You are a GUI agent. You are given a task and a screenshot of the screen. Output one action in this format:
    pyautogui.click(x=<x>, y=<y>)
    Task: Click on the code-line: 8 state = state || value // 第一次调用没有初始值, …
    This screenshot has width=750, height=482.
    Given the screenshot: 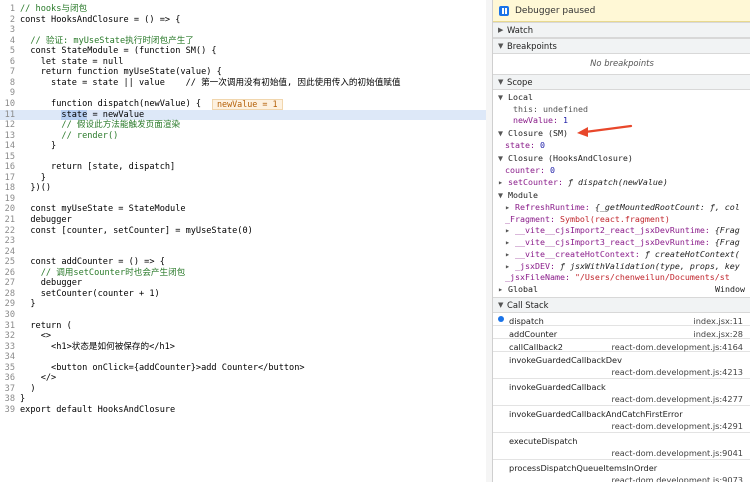 What is the action you would take?
    pyautogui.click(x=246, y=83)
    